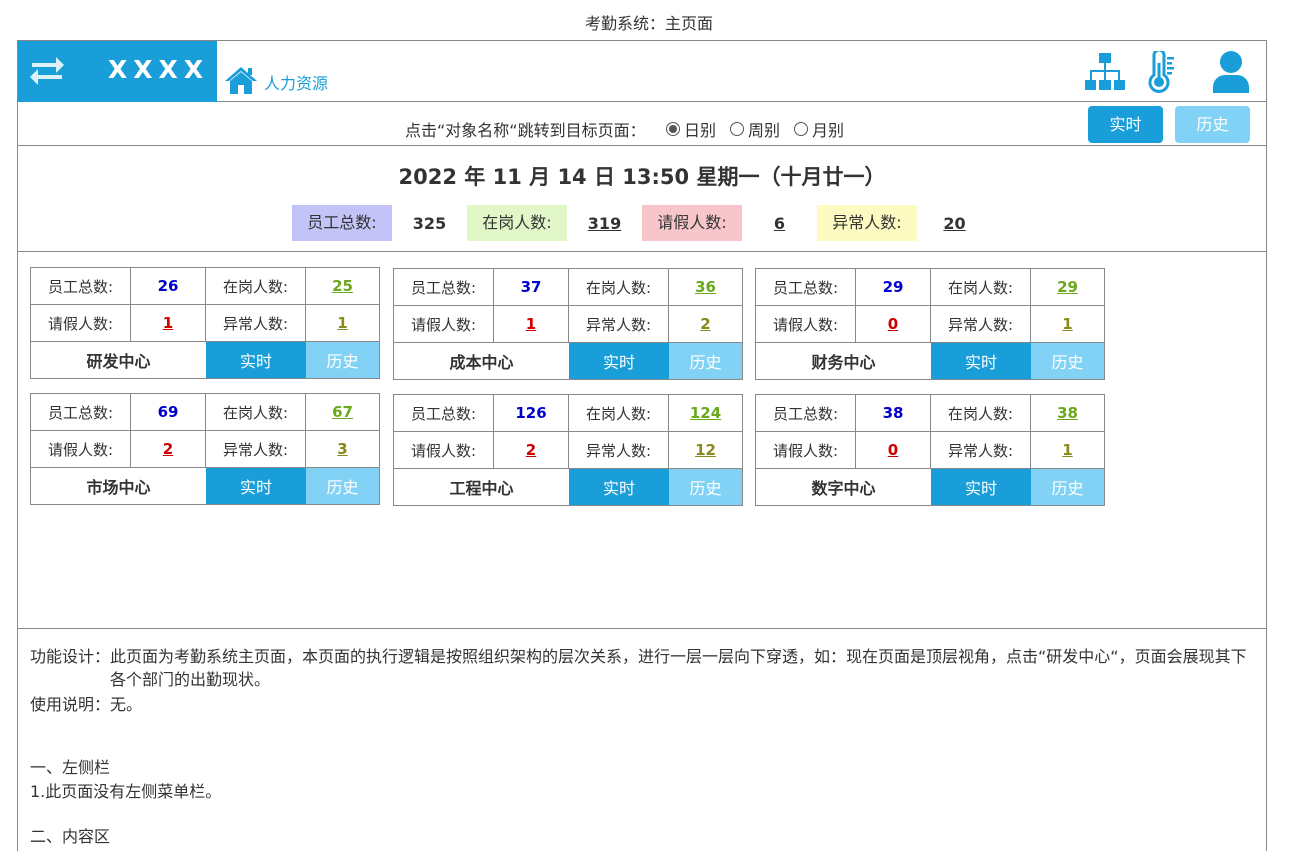 The image size is (1298, 851). What do you see at coordinates (705, 324) in the screenshot?
I see `card-abnormal-value: 2` at bounding box center [705, 324].